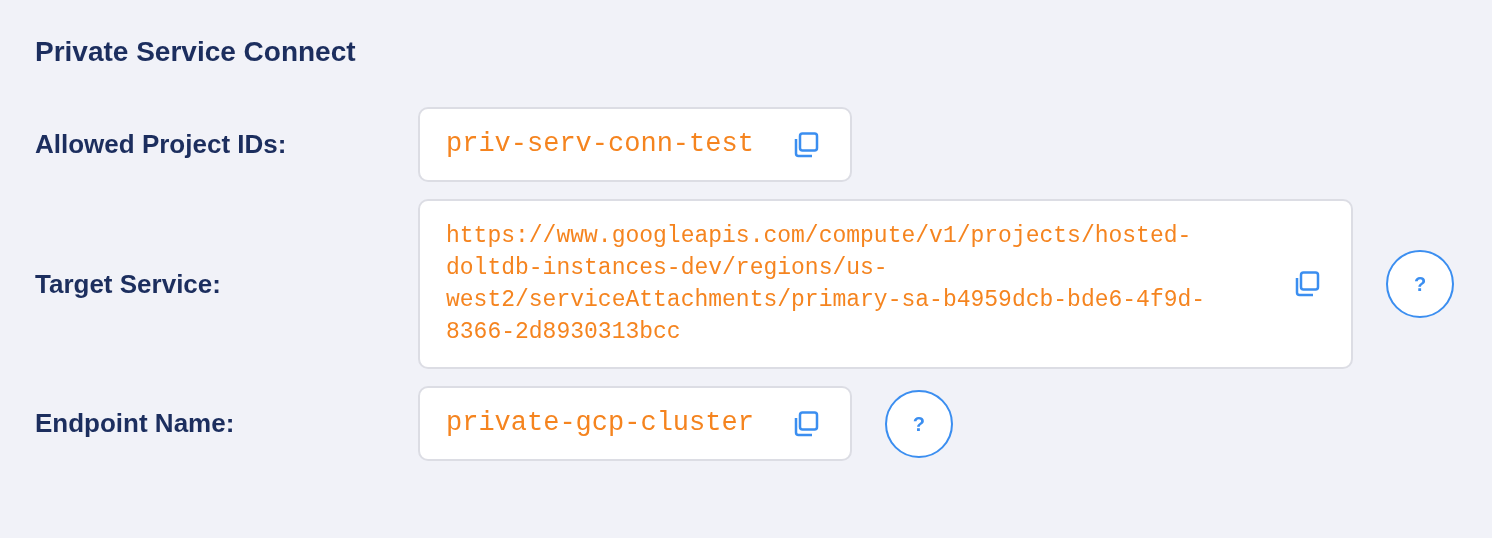 This screenshot has height=538, width=1492. I want to click on field-label: Endpoint Name:, so click(135, 423).